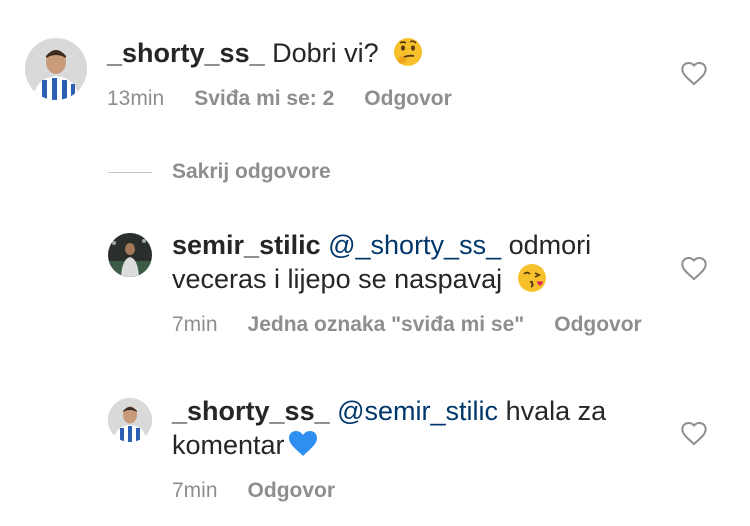 The height and width of the screenshot is (526, 750). I want to click on comment-meta: 13min Sviđa mi se: 2 Odgovor, so click(279, 99).